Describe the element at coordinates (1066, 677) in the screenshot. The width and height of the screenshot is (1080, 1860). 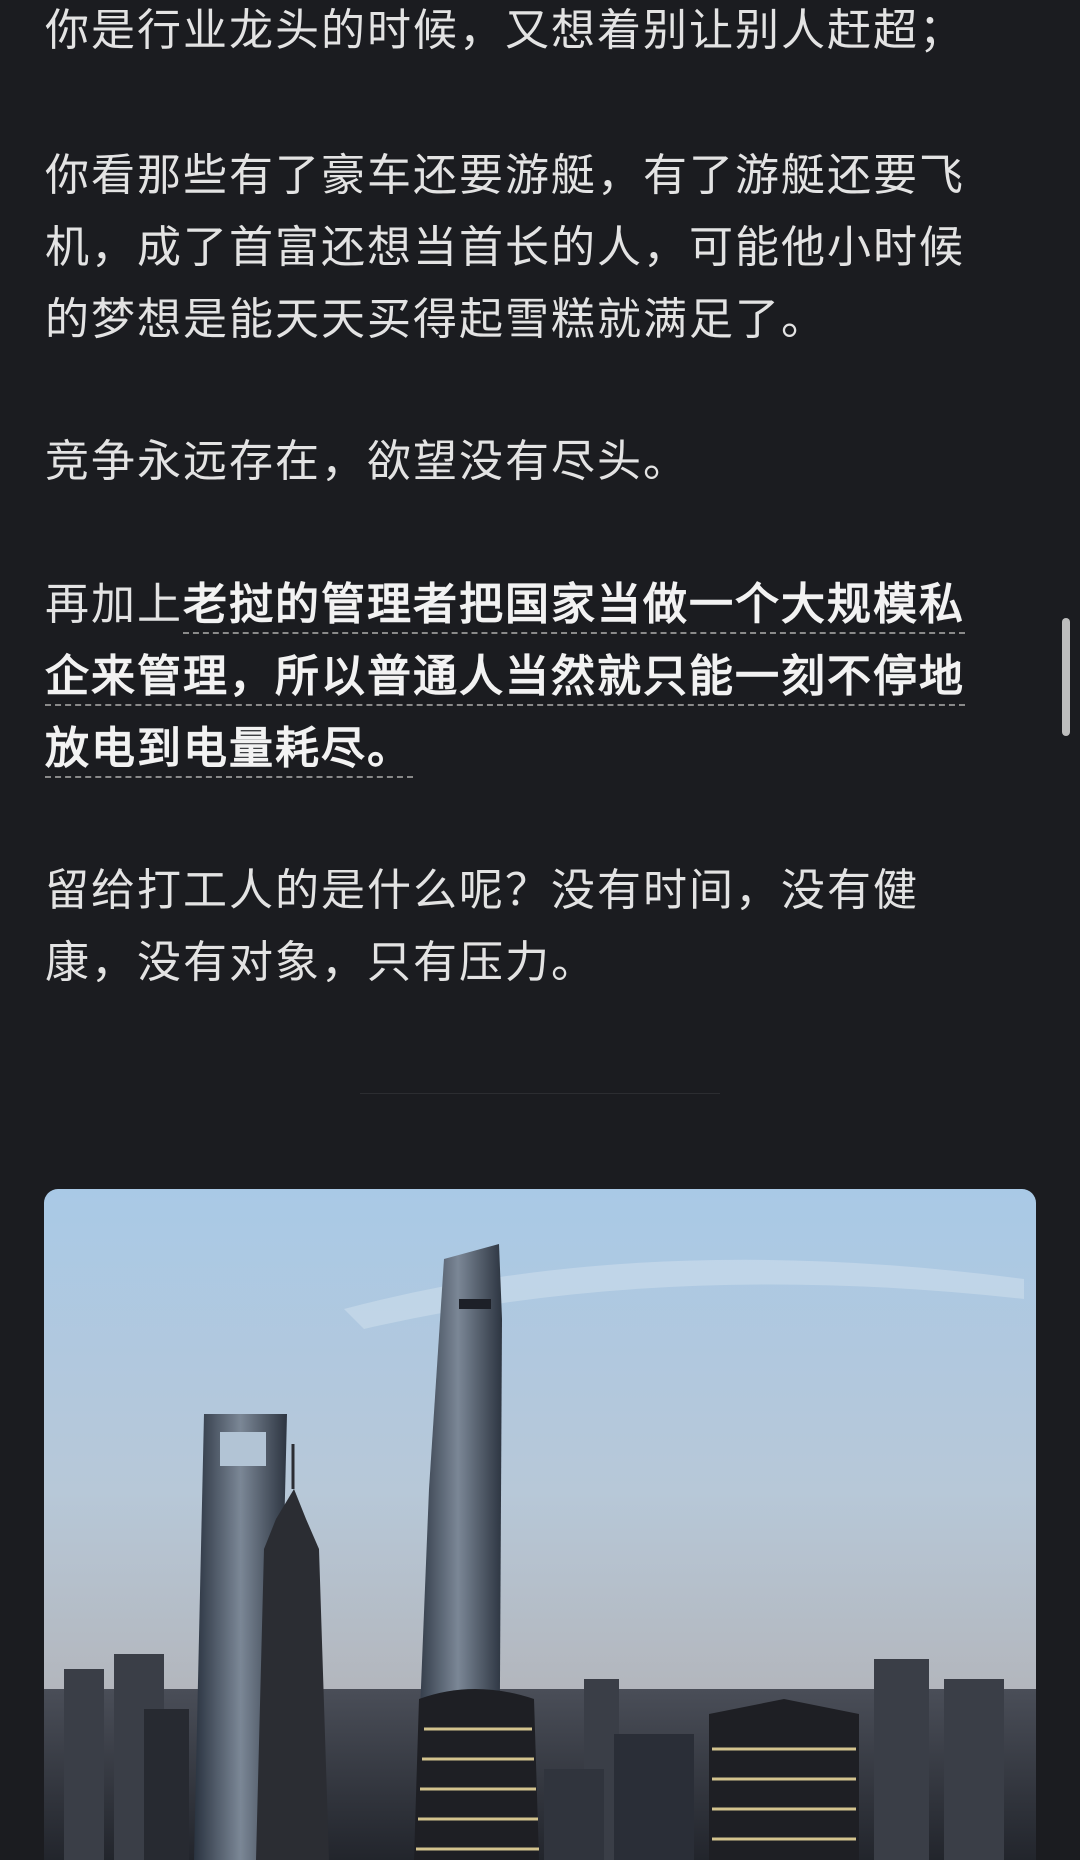
I see `scrollbar-thumb` at that location.